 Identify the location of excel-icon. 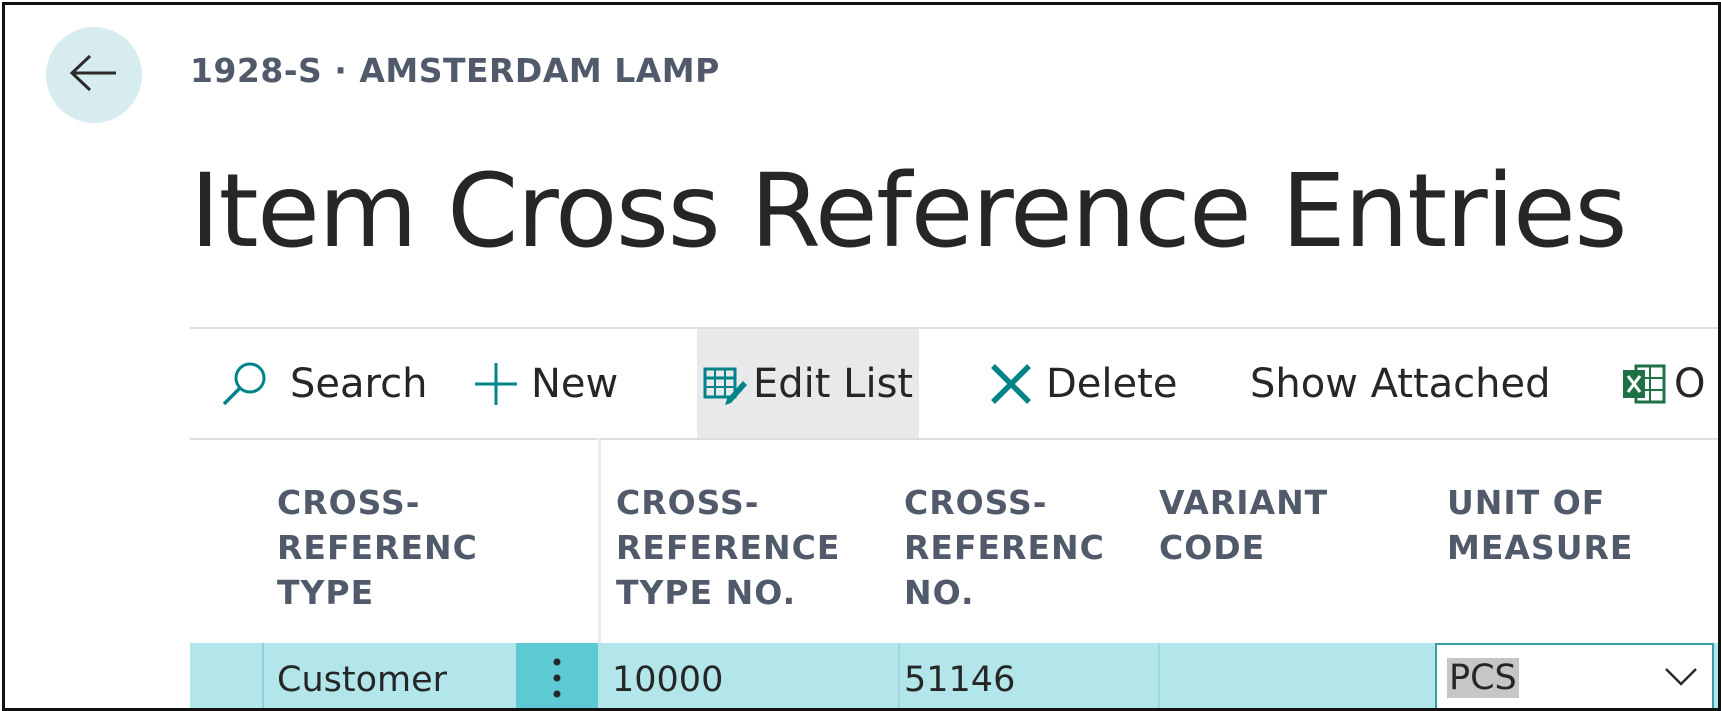
(1644, 384).